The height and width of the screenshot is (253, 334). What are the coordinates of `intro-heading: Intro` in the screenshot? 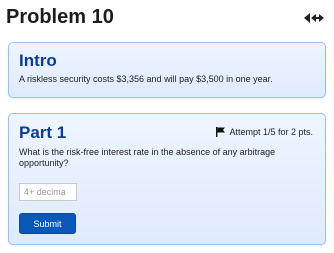 It's located at (38, 60).